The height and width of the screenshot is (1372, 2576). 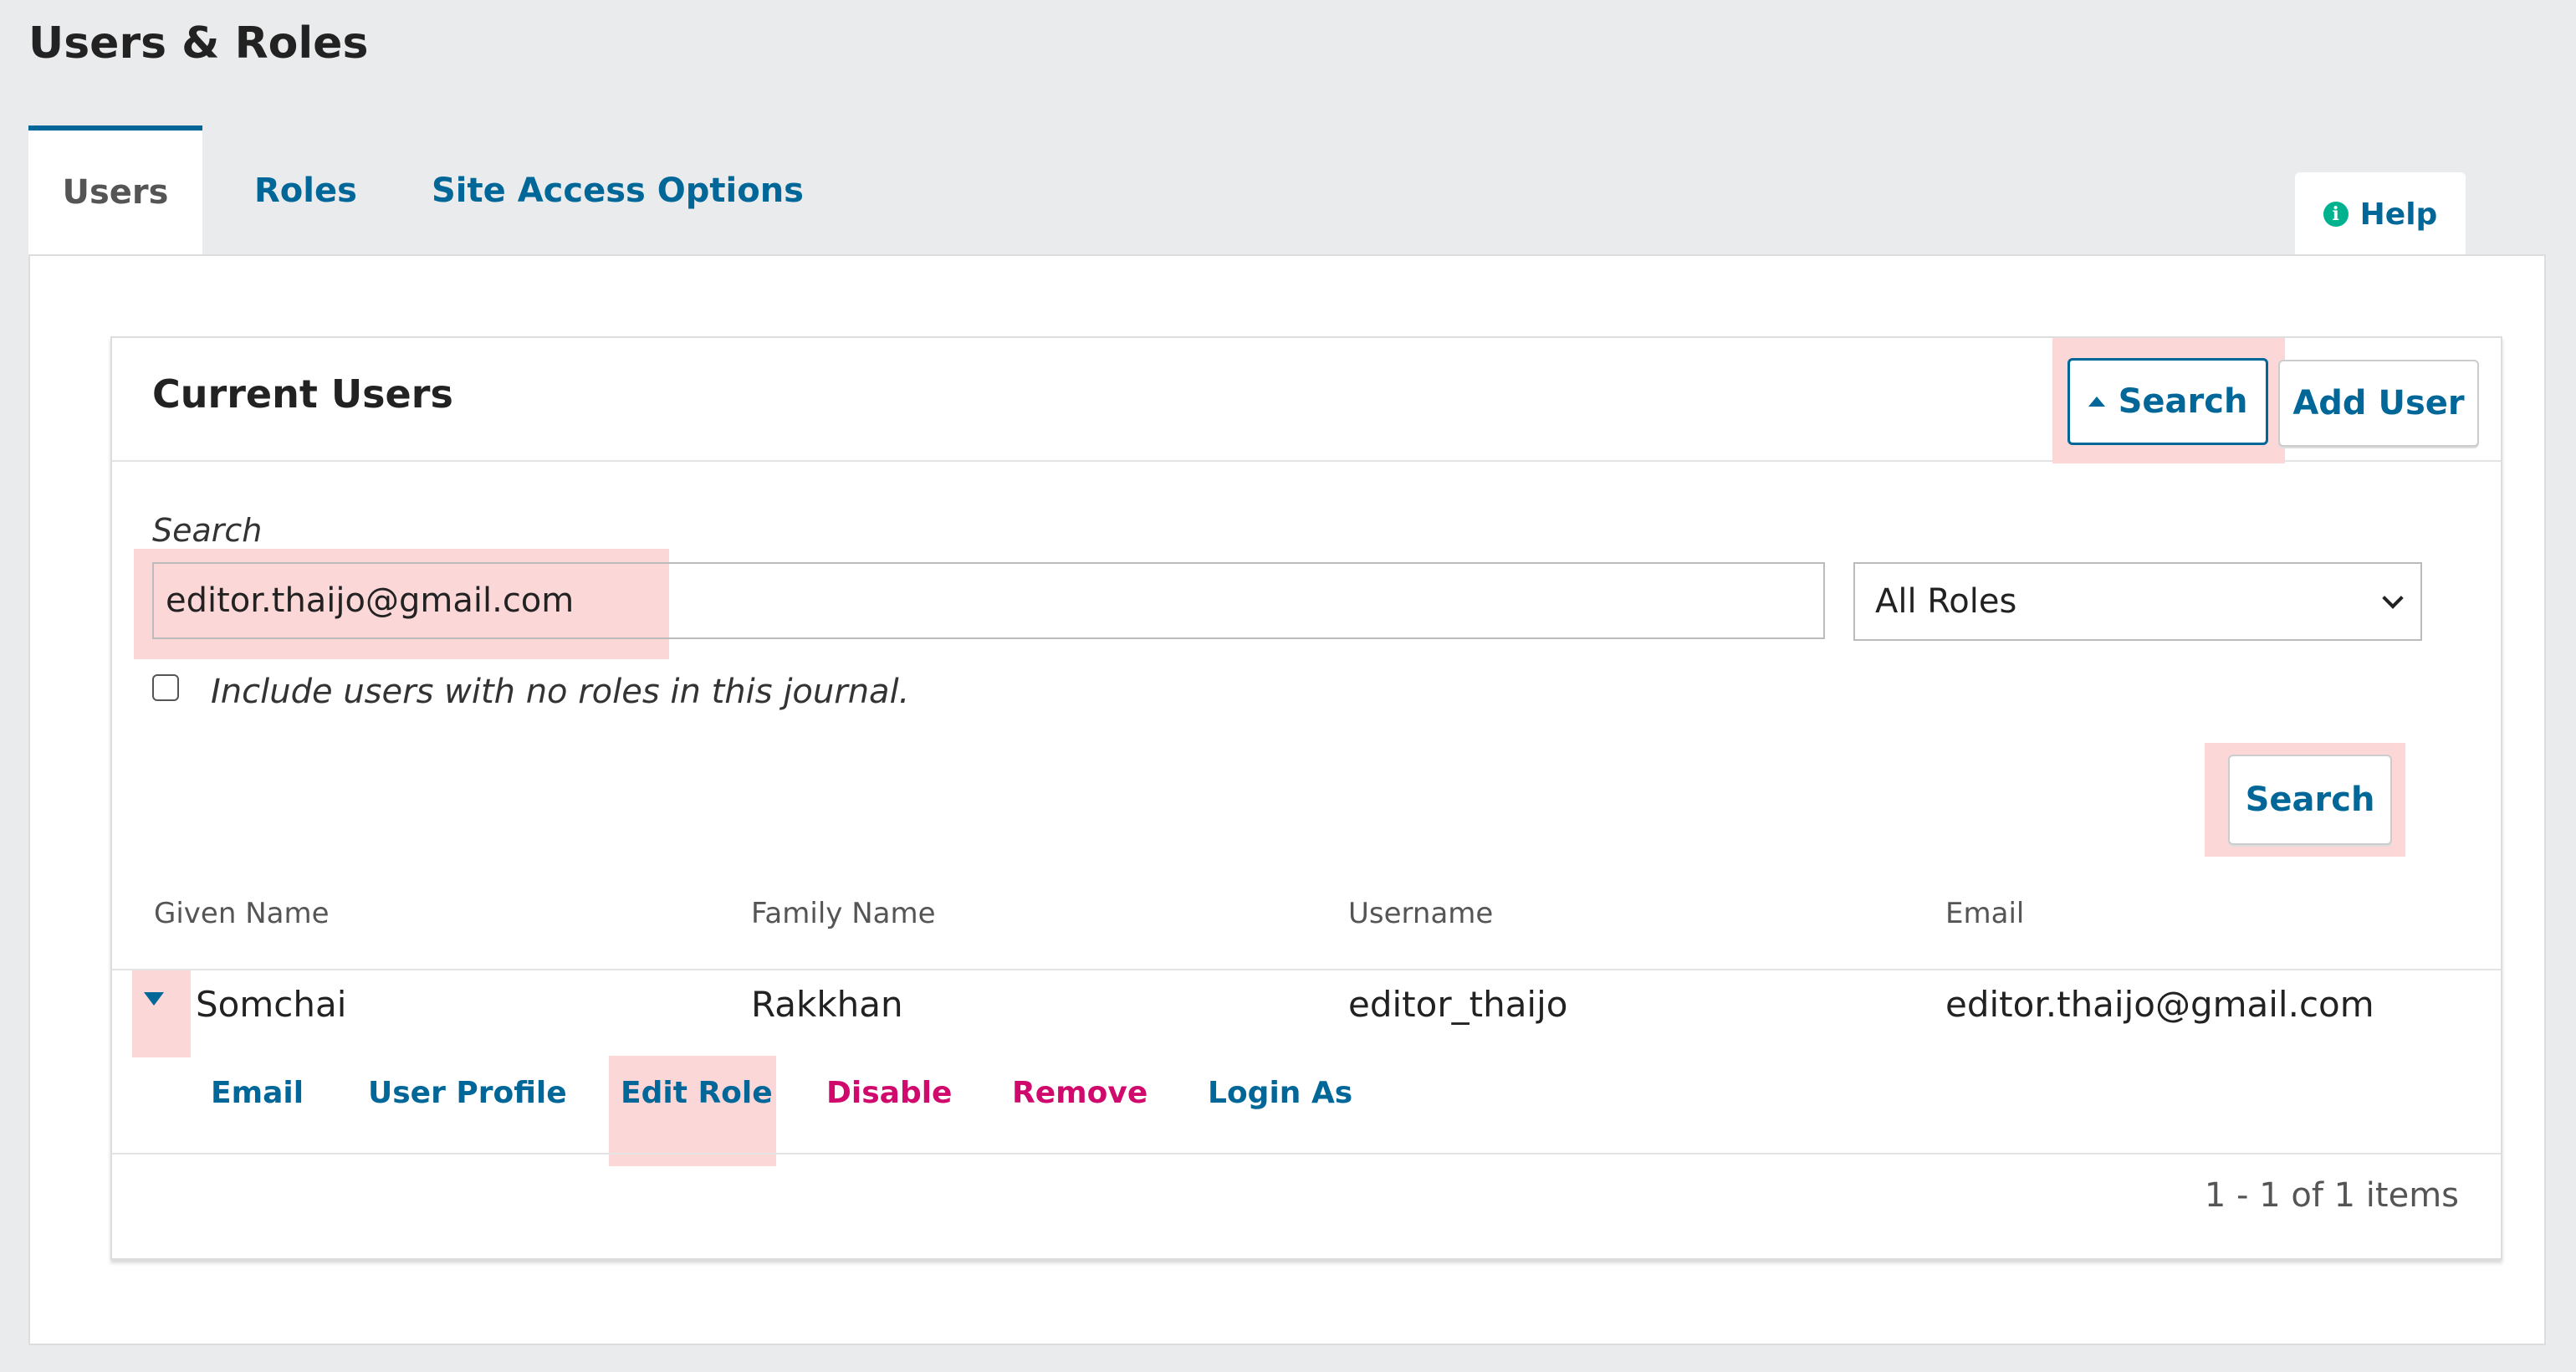 I want to click on search-toggle-button: Search, so click(x=2167, y=401).